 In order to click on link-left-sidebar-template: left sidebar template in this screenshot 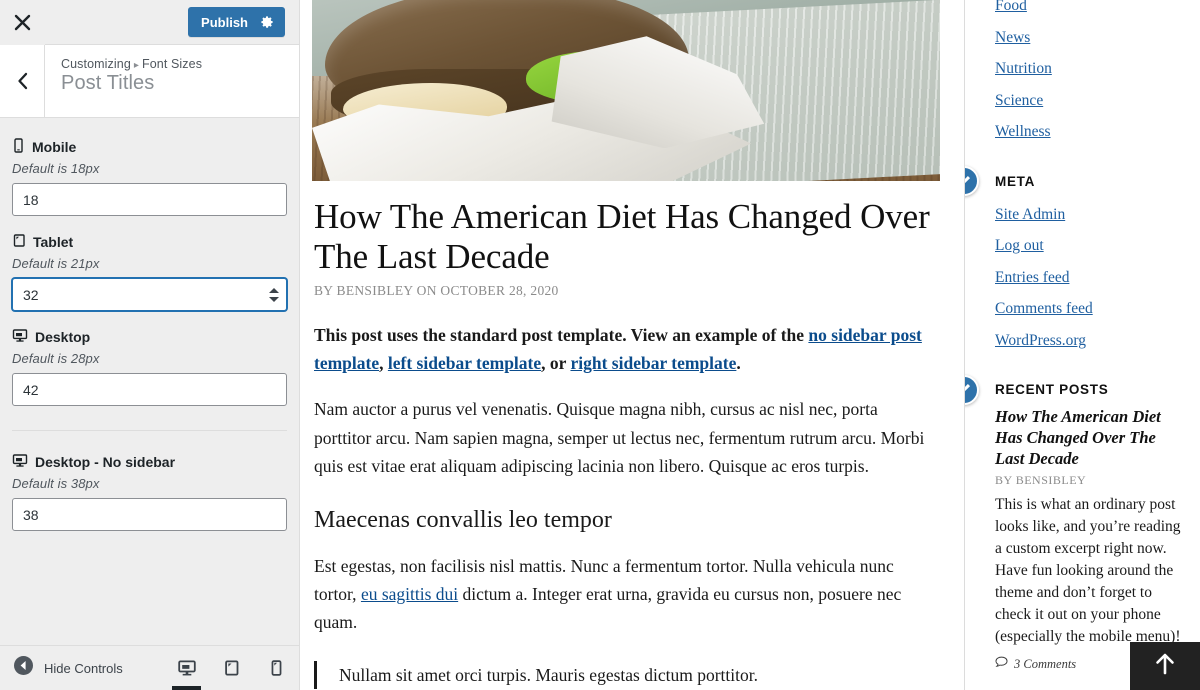, I will do `click(464, 363)`.